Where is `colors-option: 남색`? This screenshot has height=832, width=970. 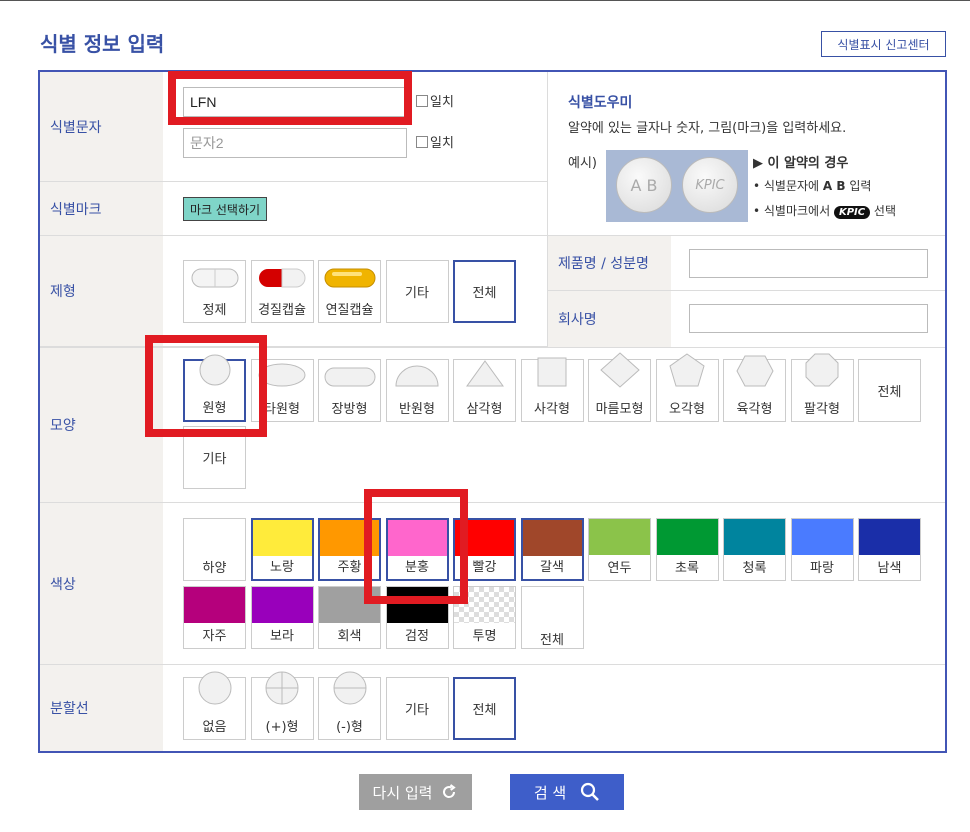
colors-option: 남색 is located at coordinates (889, 549).